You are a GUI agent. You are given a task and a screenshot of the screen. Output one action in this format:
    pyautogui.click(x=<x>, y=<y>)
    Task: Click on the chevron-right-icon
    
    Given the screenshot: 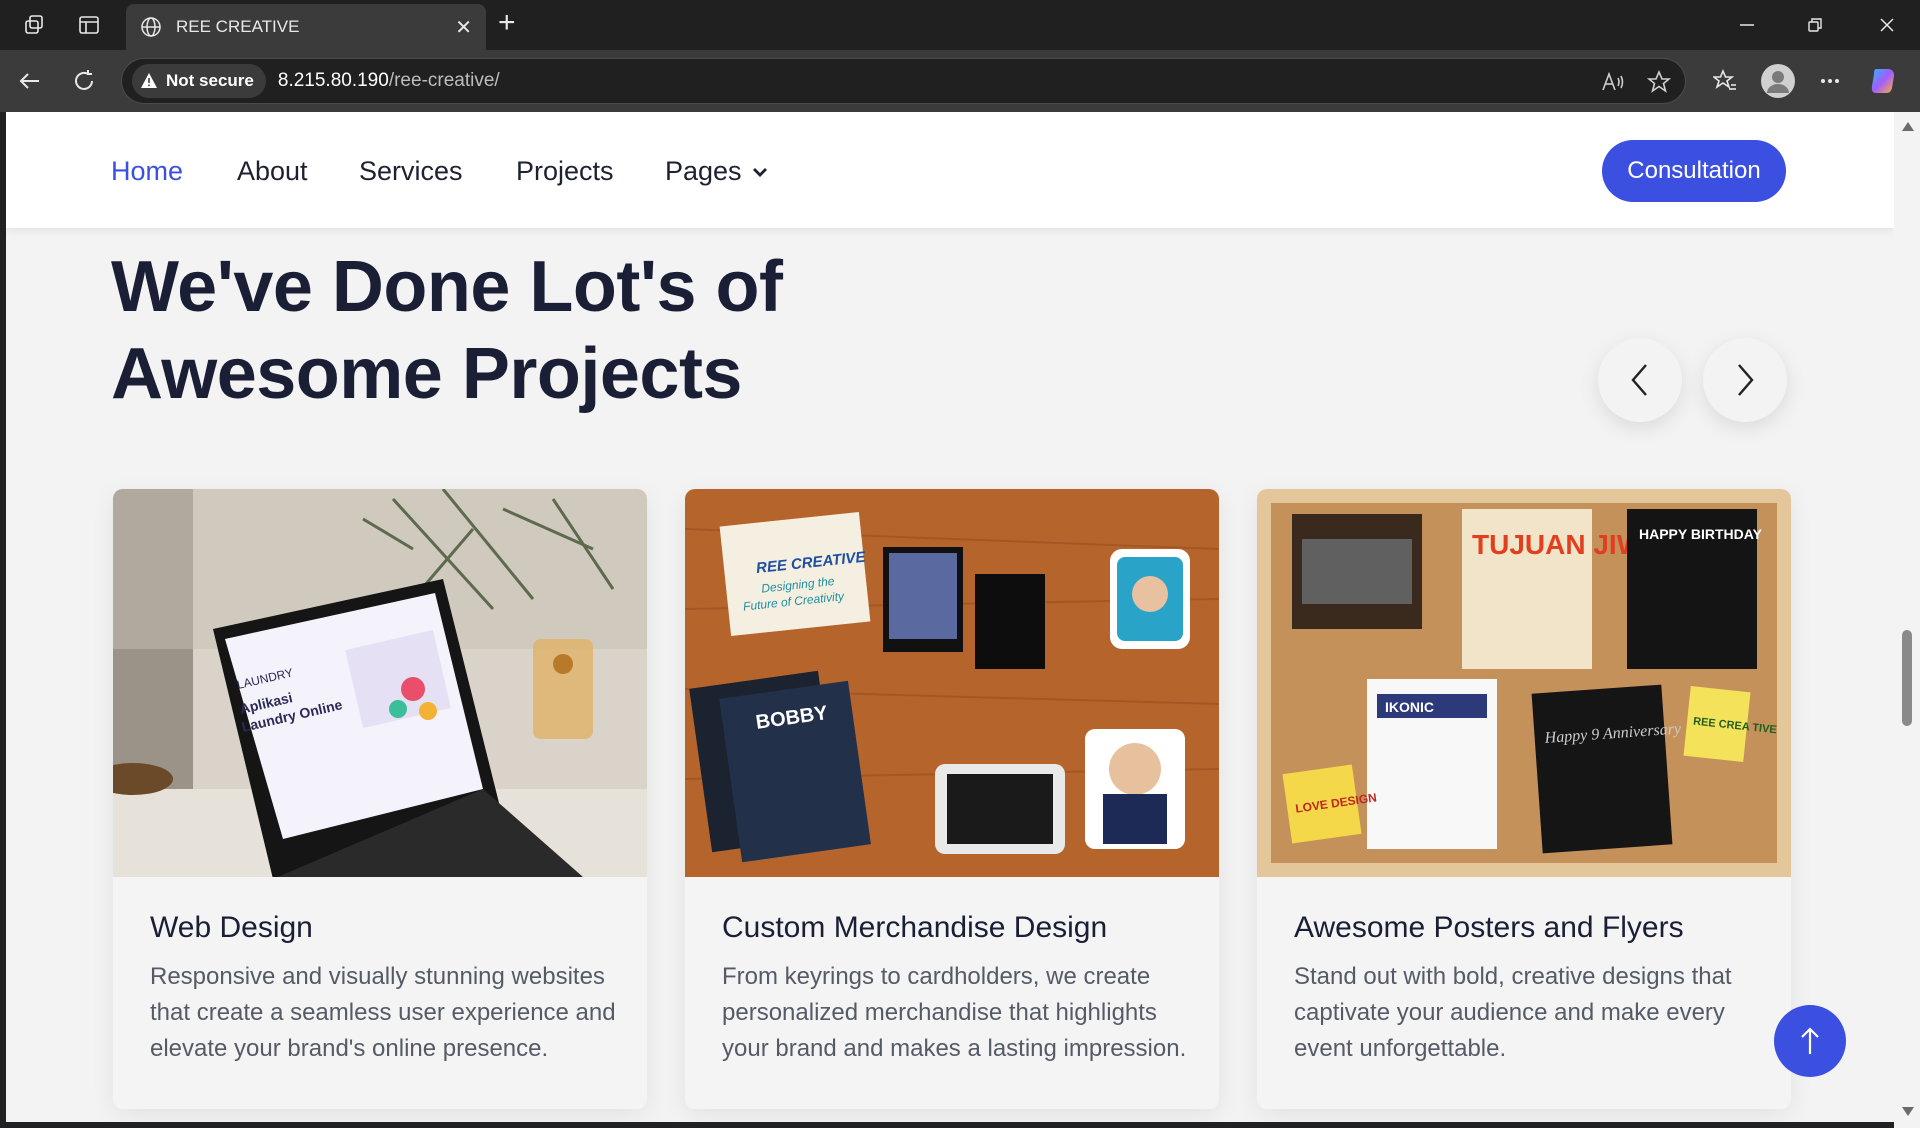 What is the action you would take?
    pyautogui.click(x=1746, y=380)
    